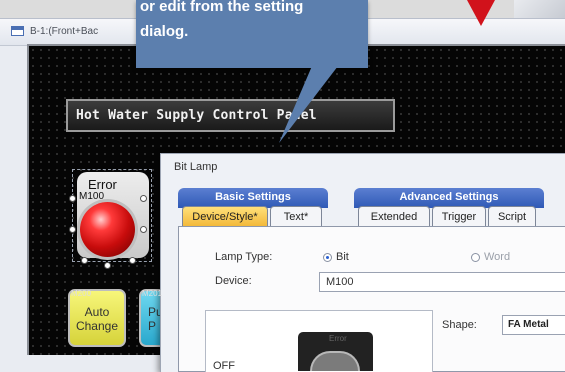 The image size is (565, 372). What do you see at coordinates (244, 257) in the screenshot?
I see `lamp-type-label: Lamp Type:` at bounding box center [244, 257].